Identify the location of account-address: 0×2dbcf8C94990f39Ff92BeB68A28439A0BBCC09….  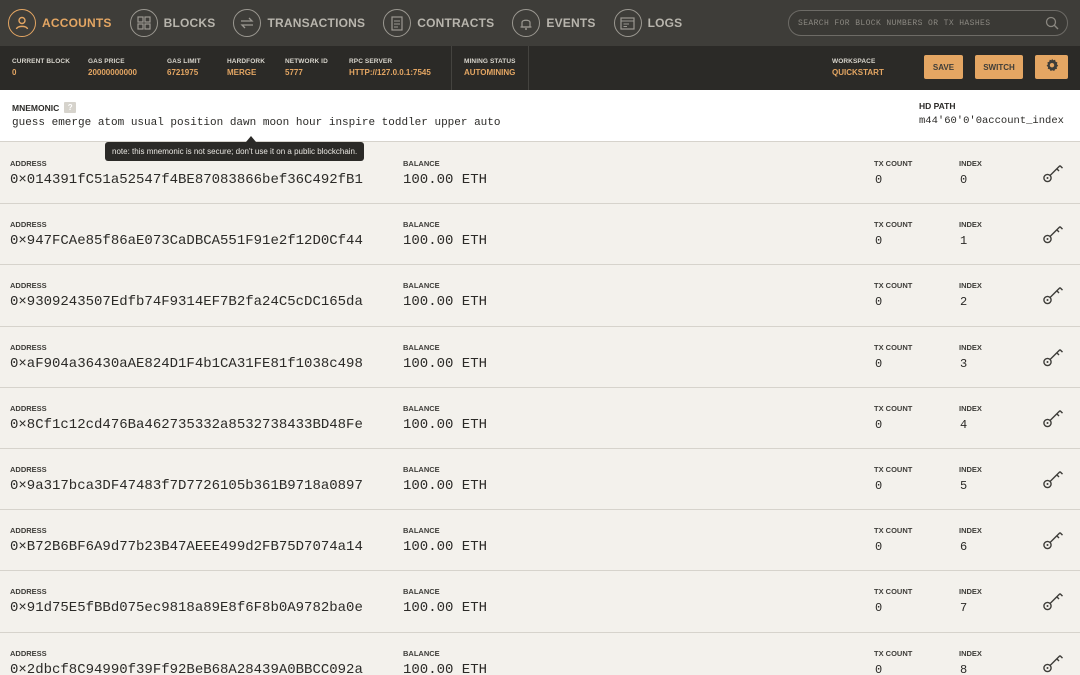
(186, 668).